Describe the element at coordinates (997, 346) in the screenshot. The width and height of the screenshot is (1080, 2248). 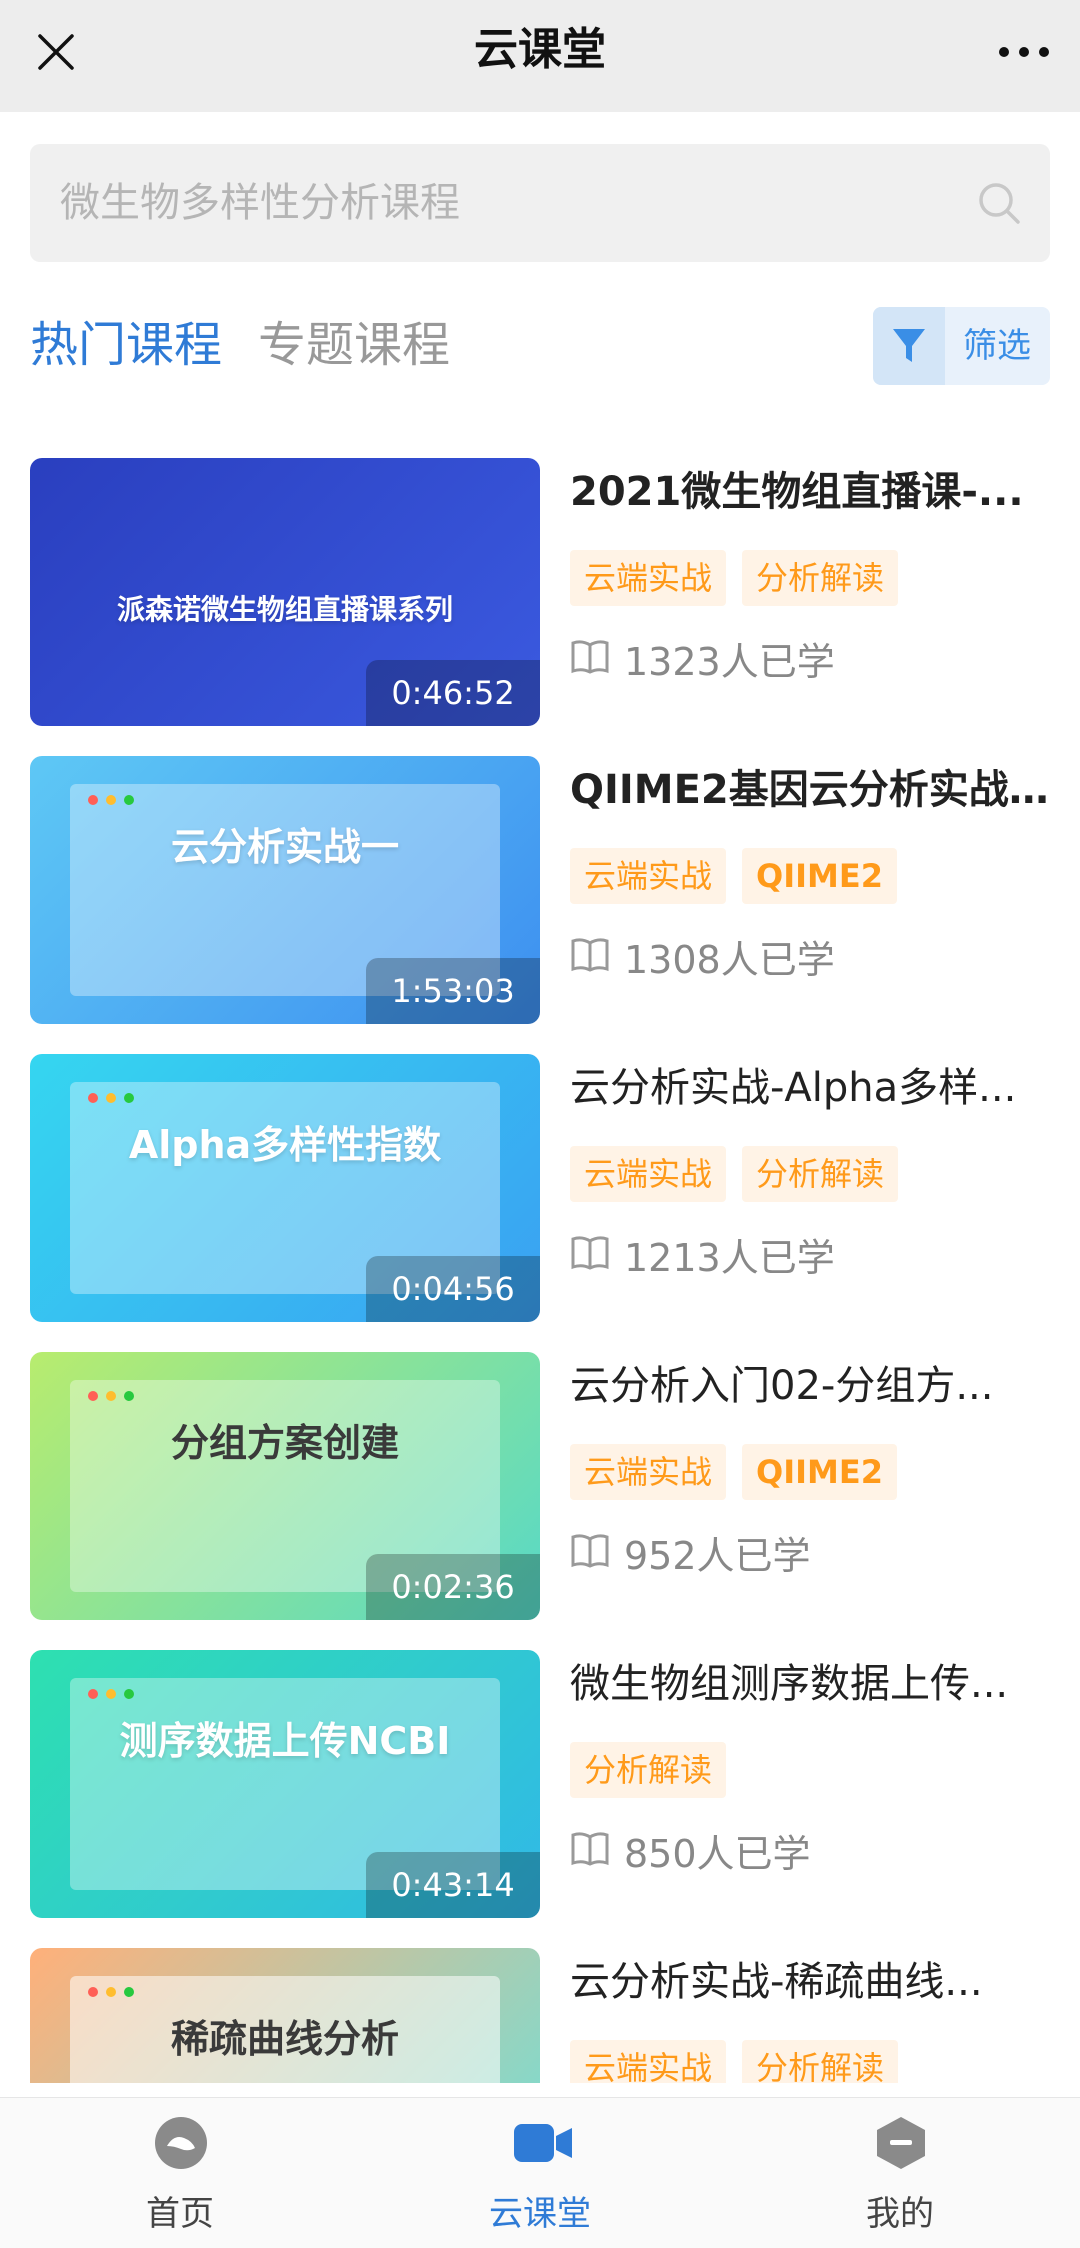
I see `filter-label: 筛选` at that location.